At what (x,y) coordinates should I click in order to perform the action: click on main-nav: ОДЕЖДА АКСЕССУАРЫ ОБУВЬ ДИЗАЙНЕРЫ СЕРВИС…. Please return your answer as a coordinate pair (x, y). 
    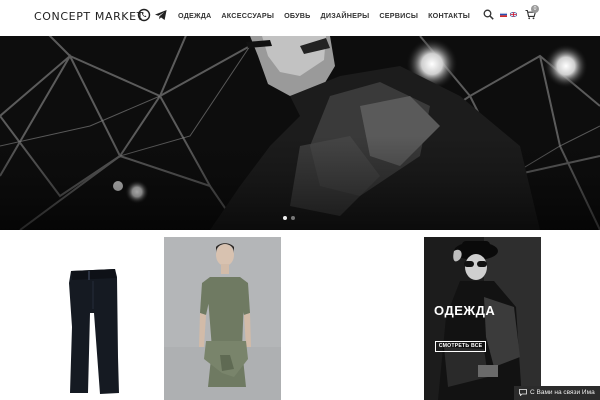
    Looking at the image, I should click on (324, 15).